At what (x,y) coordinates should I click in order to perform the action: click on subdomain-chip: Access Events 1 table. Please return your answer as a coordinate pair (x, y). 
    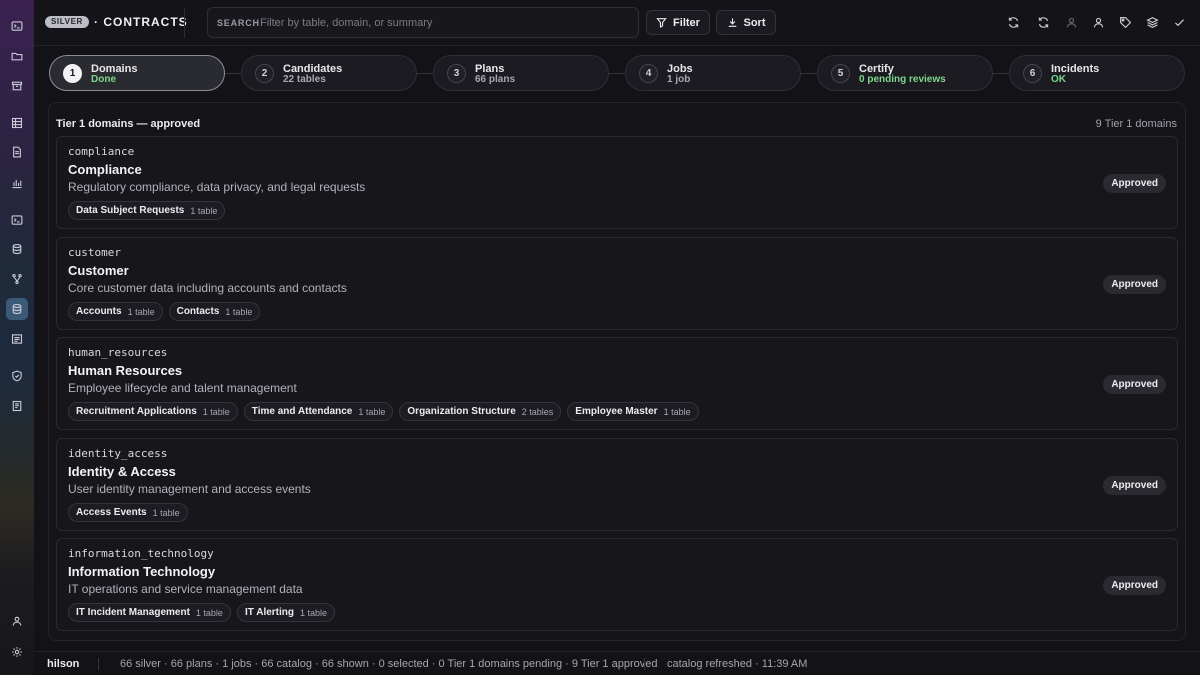
    Looking at the image, I should click on (128, 512).